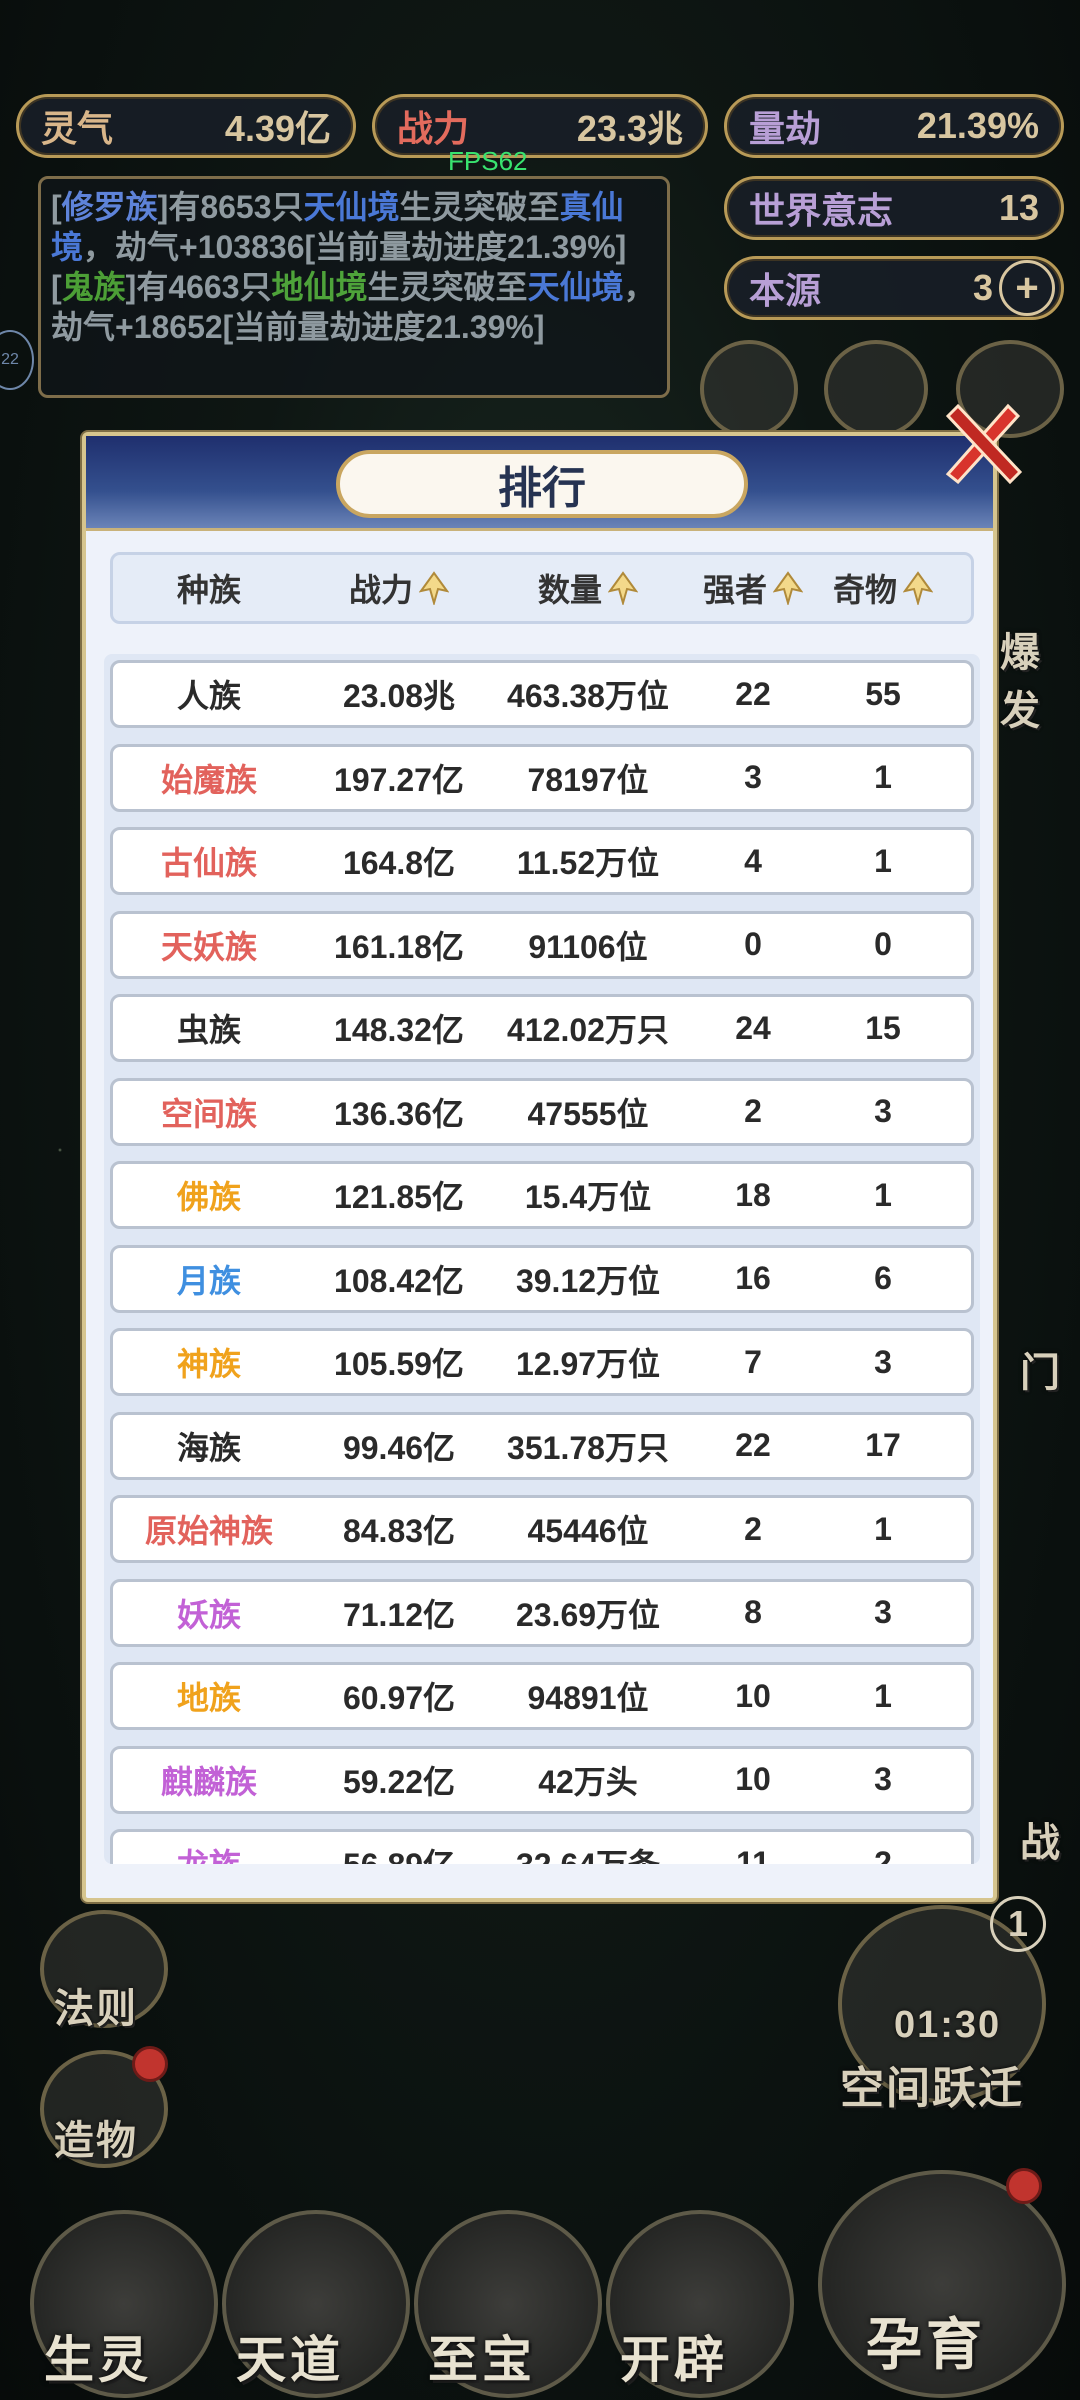 Image resolution: width=1080 pixels, height=2400 pixels. What do you see at coordinates (542, 1028) in the screenshot?
I see `ranking-row: 虫族 148.32亿 412.02万只 24 15` at bounding box center [542, 1028].